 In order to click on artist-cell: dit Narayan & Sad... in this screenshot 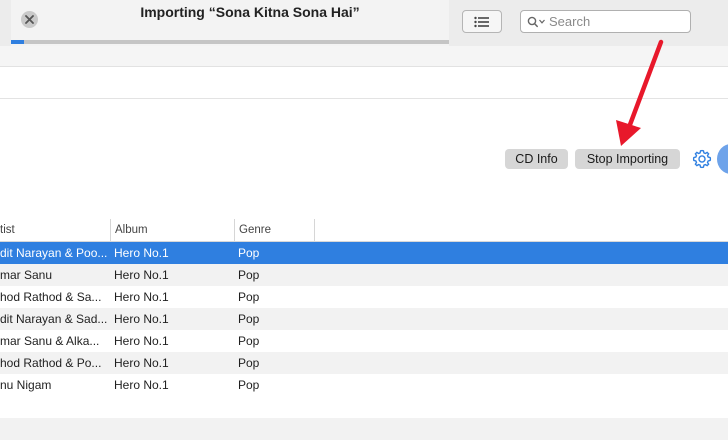, I will do `click(53, 319)`.